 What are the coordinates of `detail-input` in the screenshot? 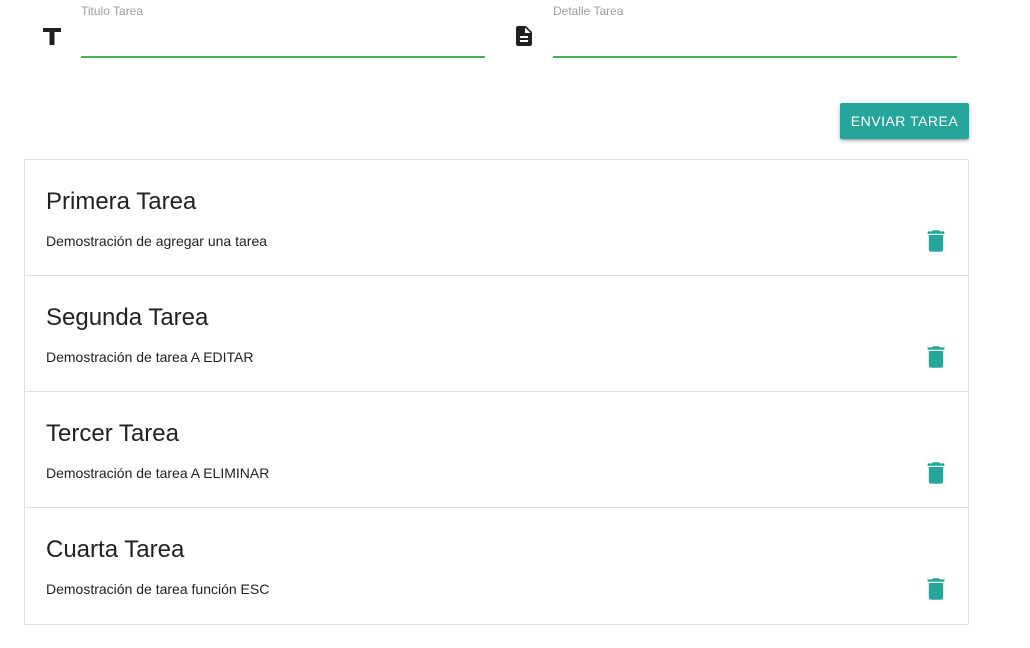 It's located at (755, 41).